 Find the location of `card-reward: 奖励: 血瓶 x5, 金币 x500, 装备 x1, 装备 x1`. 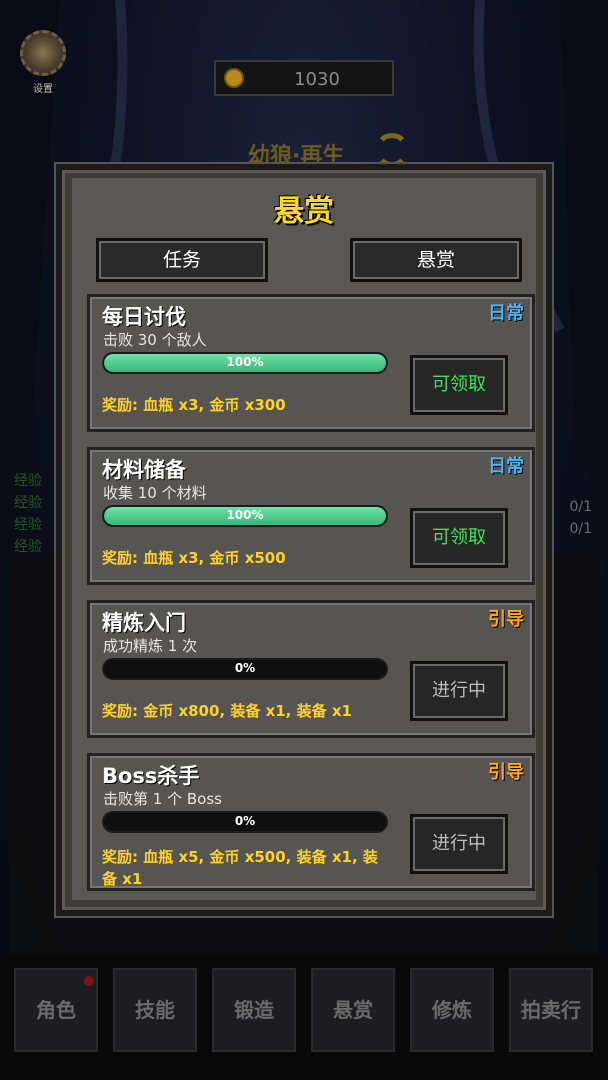

card-reward: 奖励: 血瓶 x5, 金币 x500, 装备 x1, 装备 x1 is located at coordinates (240, 868).